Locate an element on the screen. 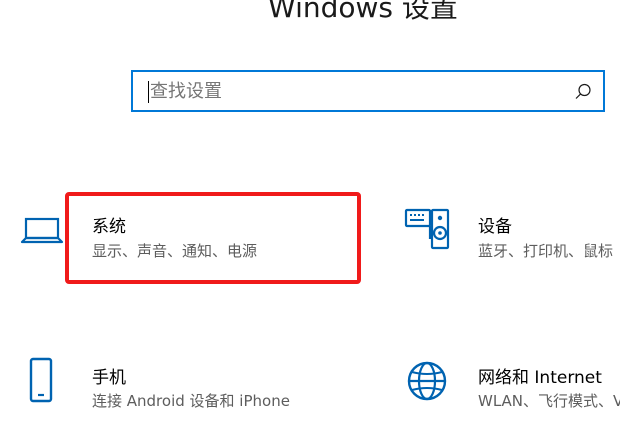  tile-network: 网络和 Internet WLAN、飞行模式、VPN is located at coordinates (507, 387).